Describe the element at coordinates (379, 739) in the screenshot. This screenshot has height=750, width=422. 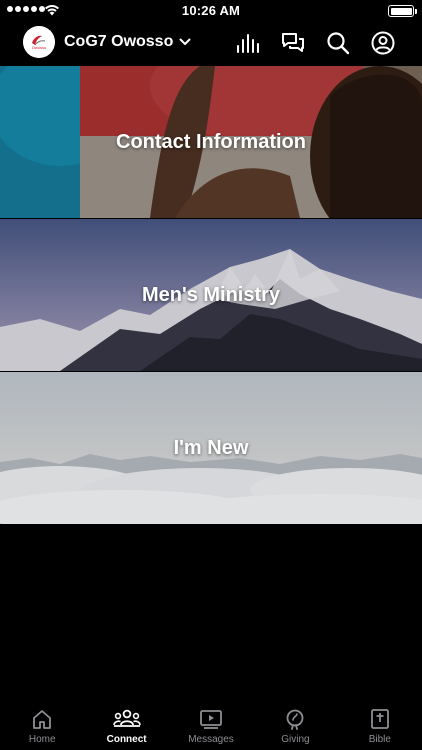
I see `tab-label: Bible` at that location.